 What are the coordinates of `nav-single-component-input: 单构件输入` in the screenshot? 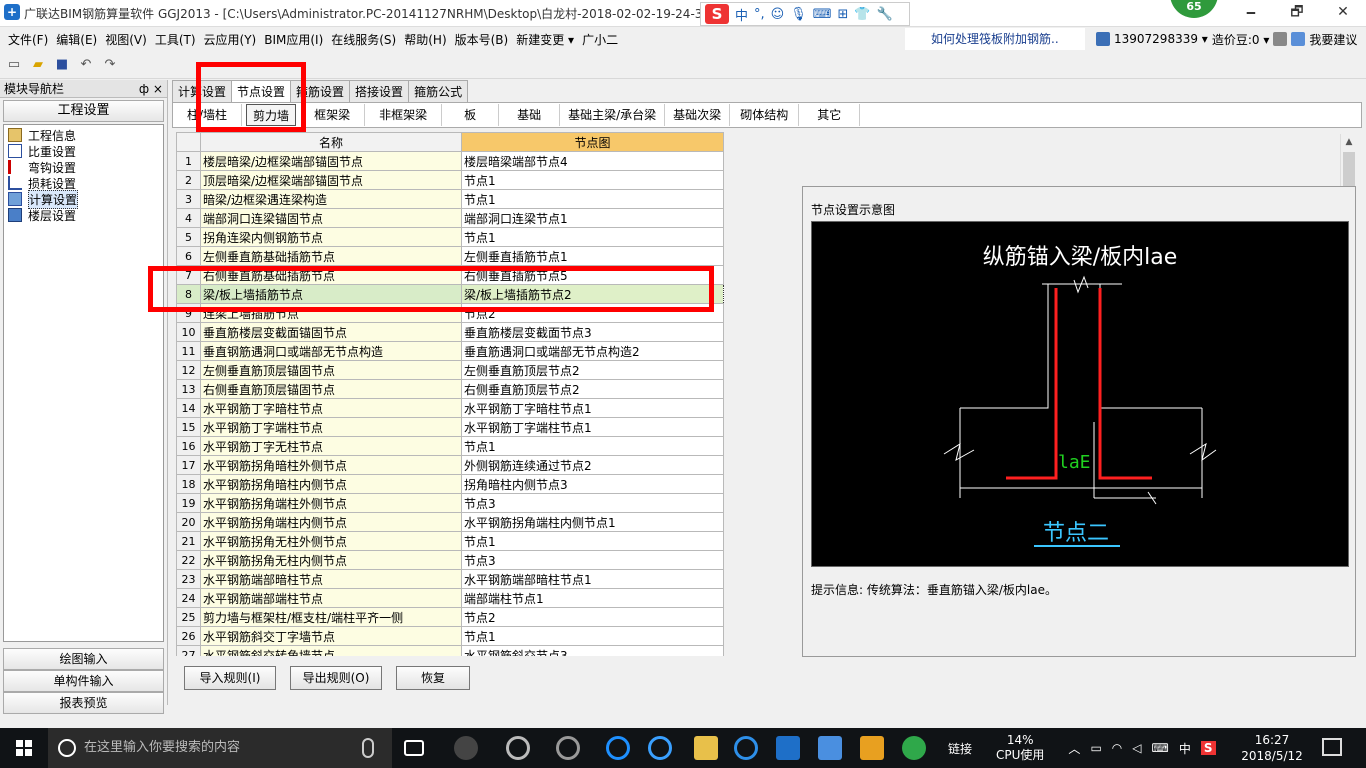 It's located at (83, 681).